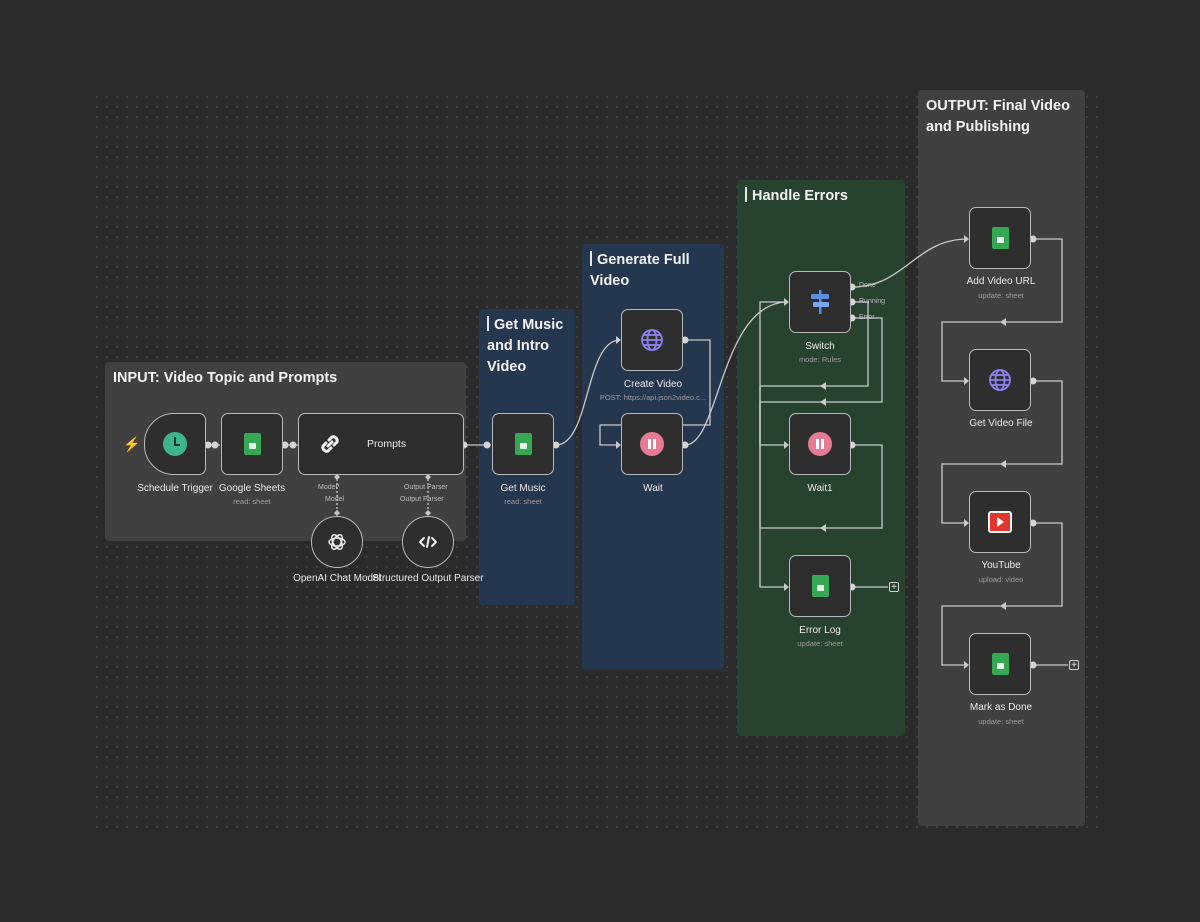 The height and width of the screenshot is (922, 1200). Describe the element at coordinates (523, 501) in the screenshot. I see `get-music-sub: read: sheet` at that location.